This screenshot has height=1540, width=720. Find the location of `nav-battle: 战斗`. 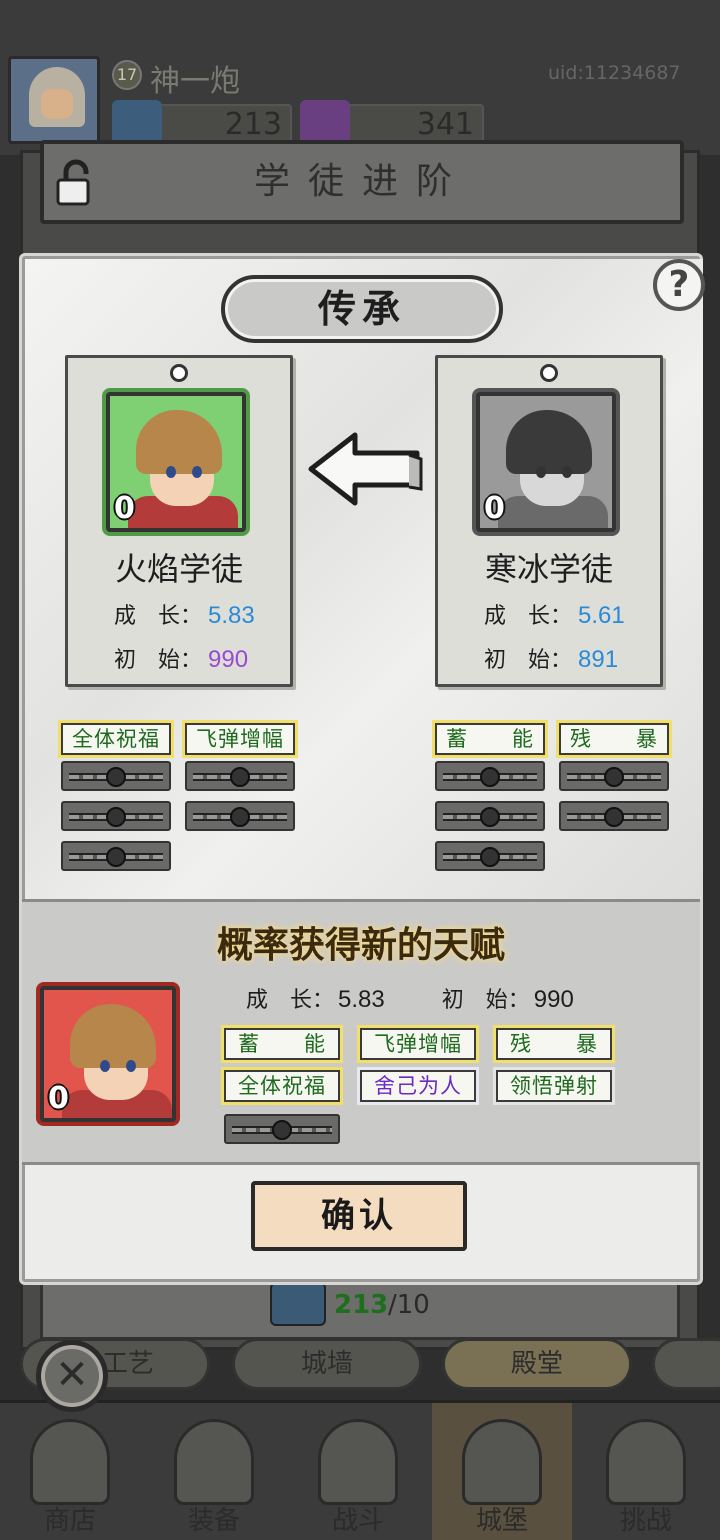

nav-battle: 战斗 is located at coordinates (358, 1471).